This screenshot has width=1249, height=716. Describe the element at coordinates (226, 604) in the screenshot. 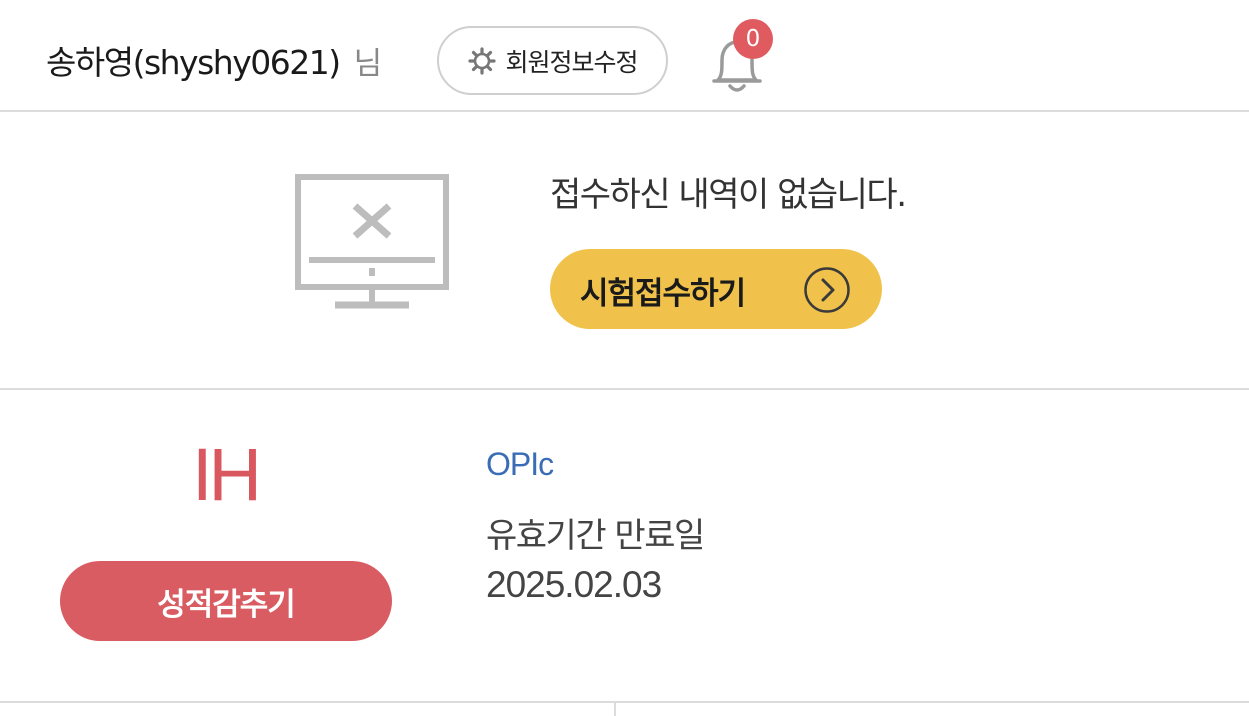

I see `hide-score-label: 성적감추기` at that location.